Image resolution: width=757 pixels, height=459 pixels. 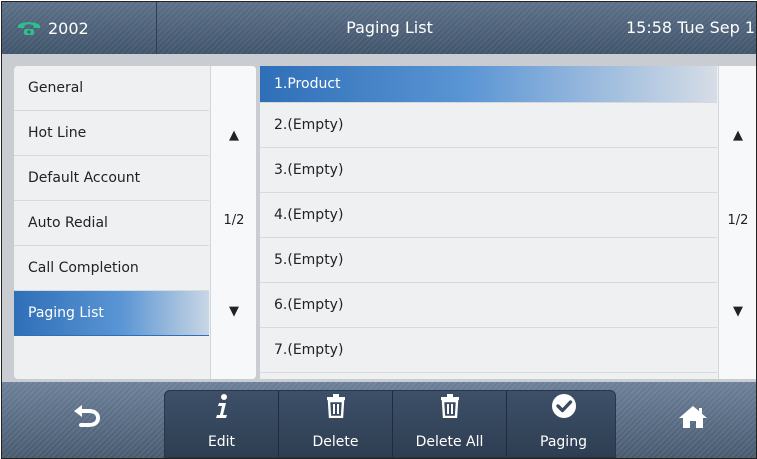 What do you see at coordinates (693, 417) in the screenshot?
I see `home-icon` at bounding box center [693, 417].